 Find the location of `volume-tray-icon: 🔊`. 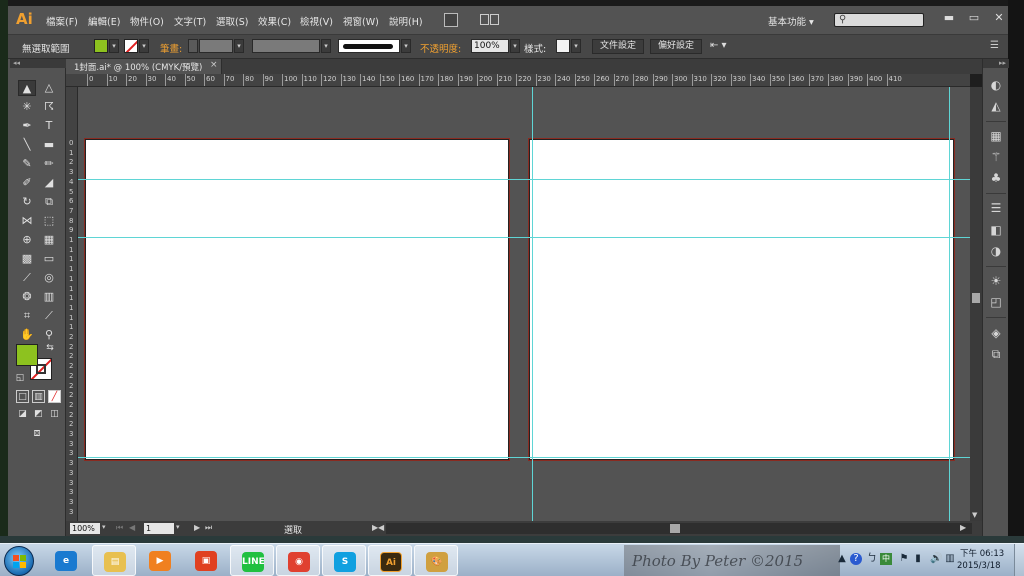

volume-tray-icon: 🔊 is located at coordinates (936, 559).